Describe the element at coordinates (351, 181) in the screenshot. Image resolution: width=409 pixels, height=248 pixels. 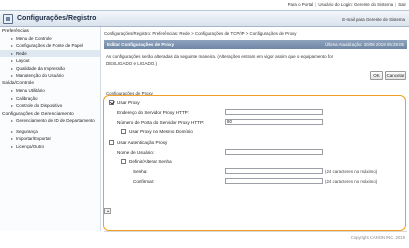
I see `confirm-hint: (24 caracteres no máximo)` at that location.